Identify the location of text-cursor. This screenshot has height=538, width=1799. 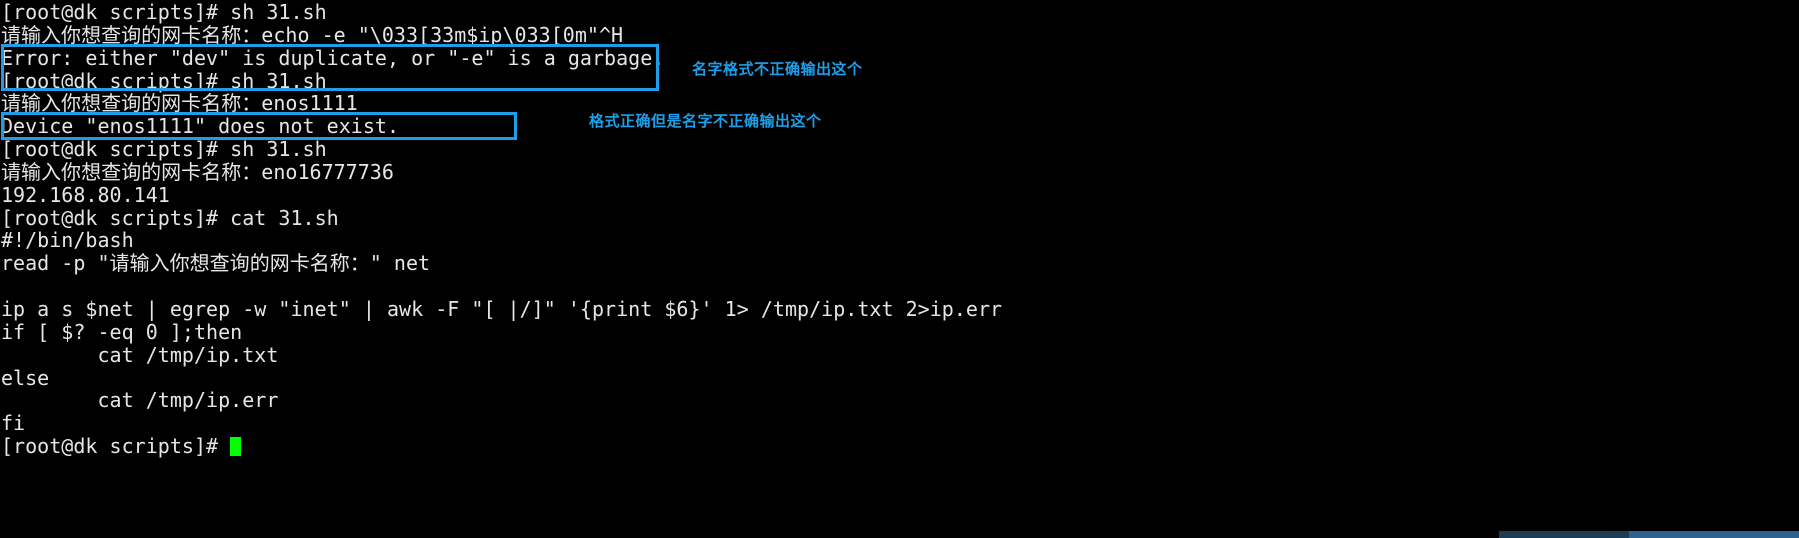
(236, 447).